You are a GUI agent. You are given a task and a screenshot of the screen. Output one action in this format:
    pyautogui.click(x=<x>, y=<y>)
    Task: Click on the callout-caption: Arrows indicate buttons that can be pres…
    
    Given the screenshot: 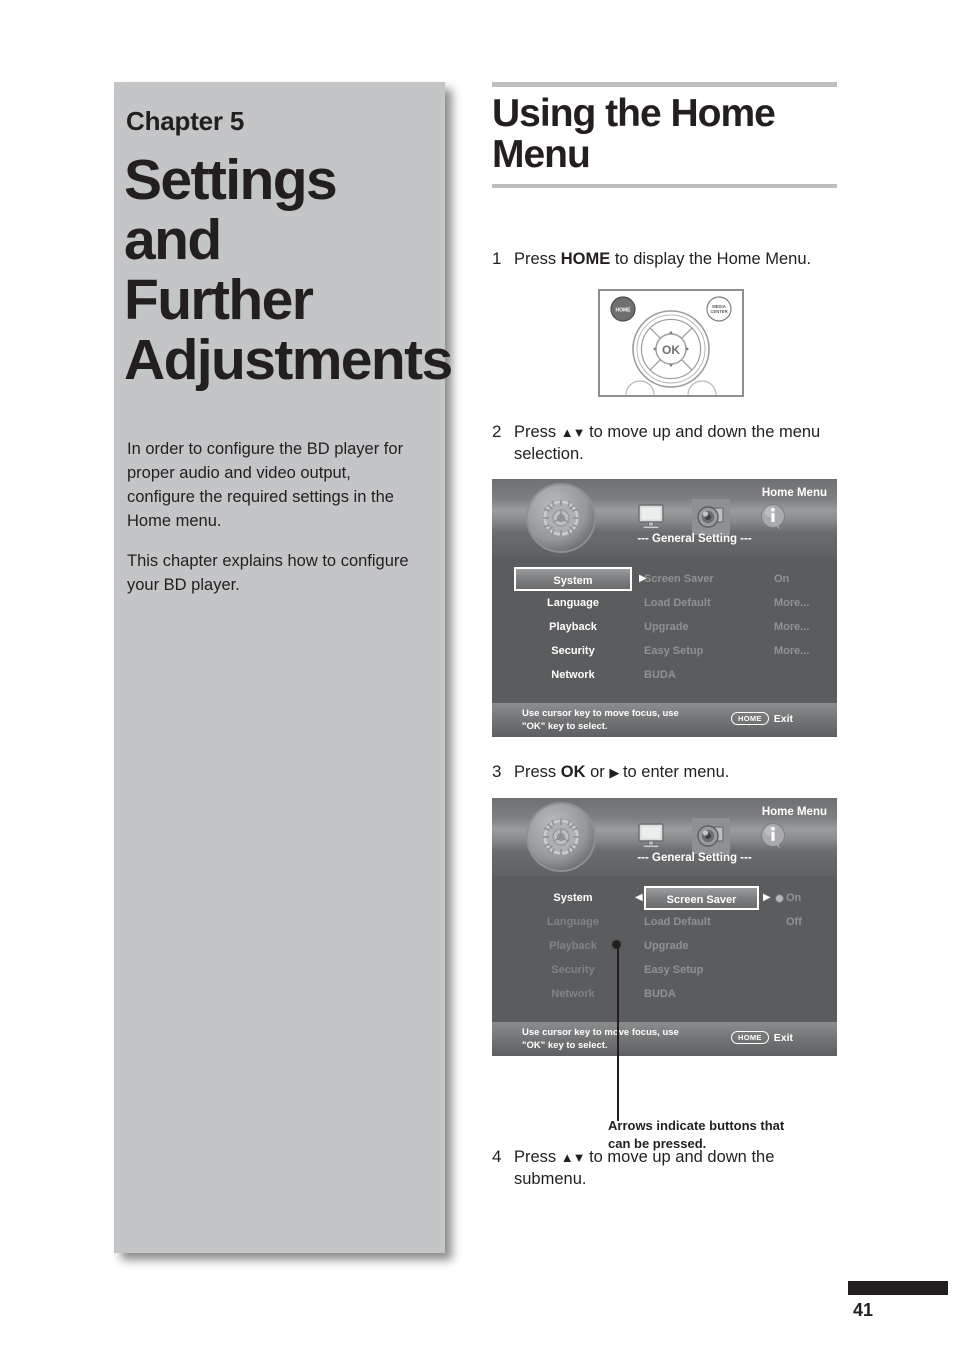 What is the action you would take?
    pyautogui.click(x=696, y=1135)
    